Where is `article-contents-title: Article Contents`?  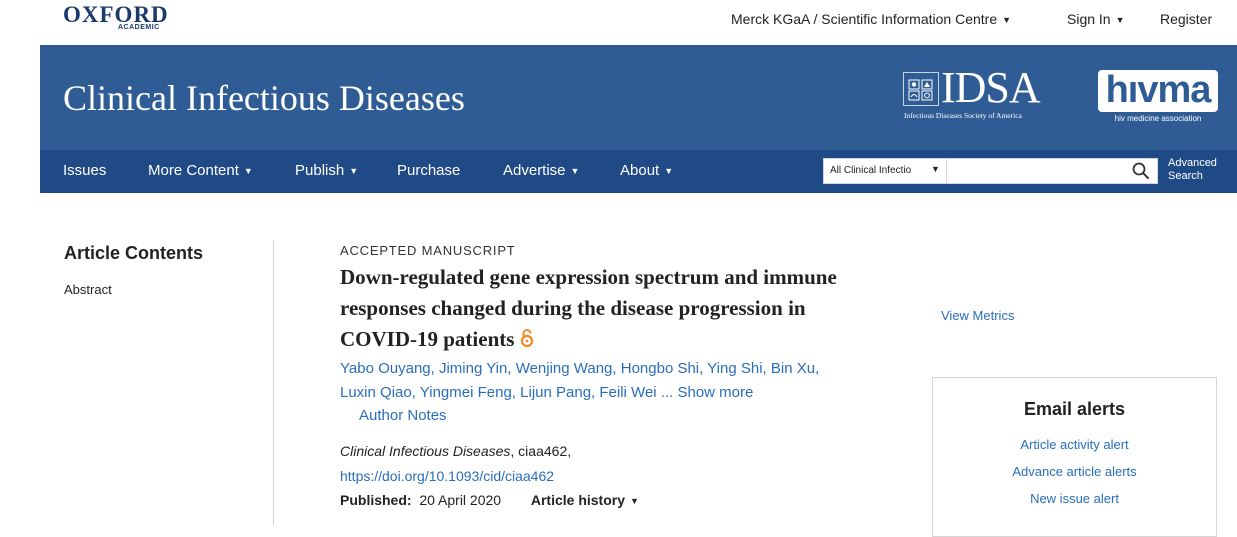
article-contents-title: Article Contents is located at coordinates (134, 253).